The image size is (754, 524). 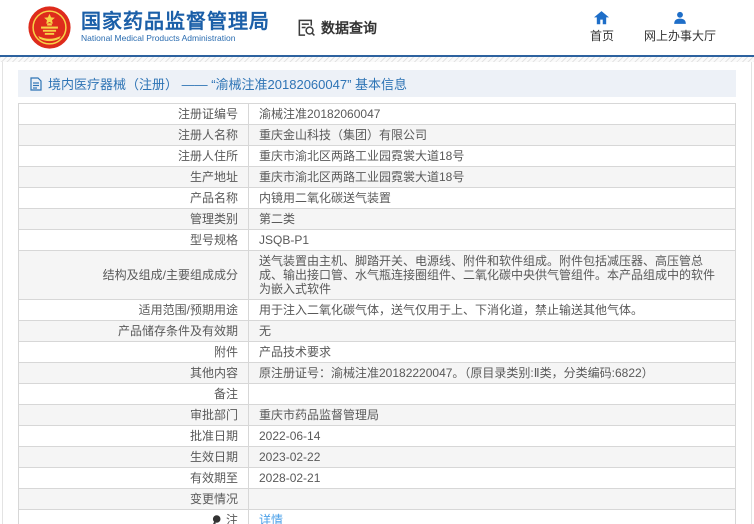 I want to click on field-label: 批准日期, so click(x=133, y=436).